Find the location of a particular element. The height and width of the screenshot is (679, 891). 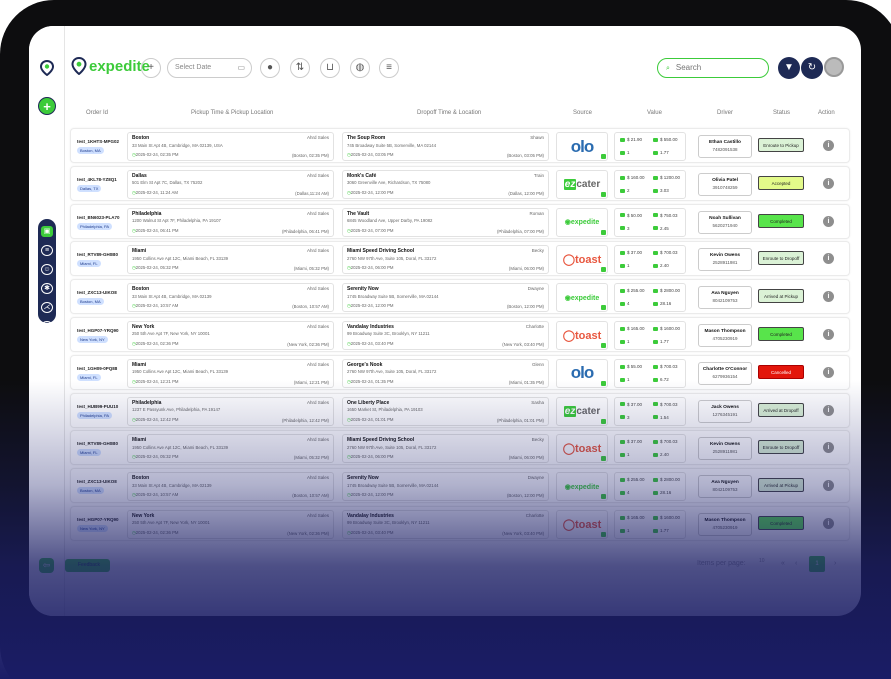

status-badge: Enroute to Pickup is located at coordinates (781, 145).